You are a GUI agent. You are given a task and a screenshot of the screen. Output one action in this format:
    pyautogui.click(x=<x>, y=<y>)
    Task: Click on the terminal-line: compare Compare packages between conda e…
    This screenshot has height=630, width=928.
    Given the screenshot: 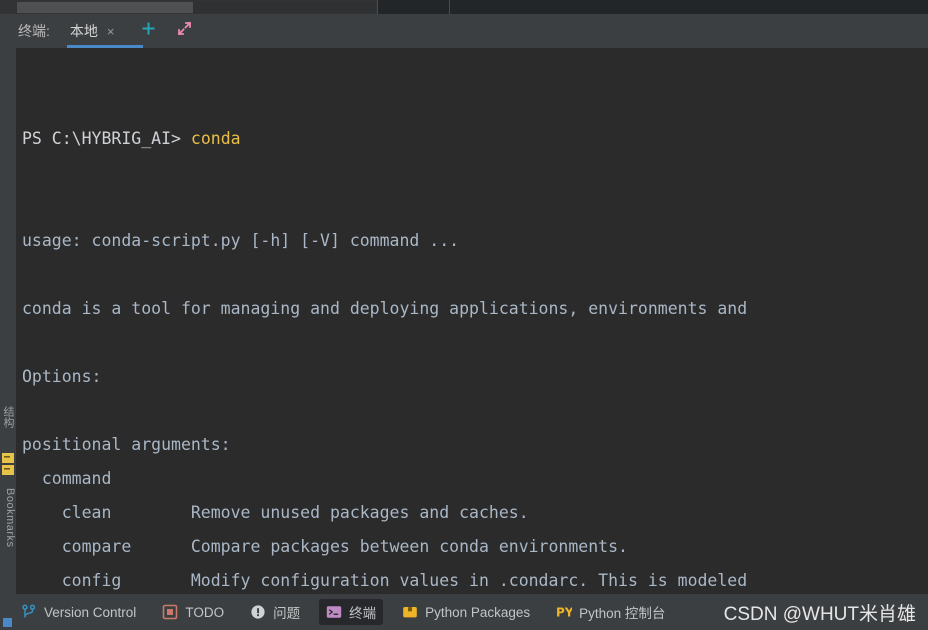 What is the action you would take?
    pyautogui.click(x=325, y=546)
    